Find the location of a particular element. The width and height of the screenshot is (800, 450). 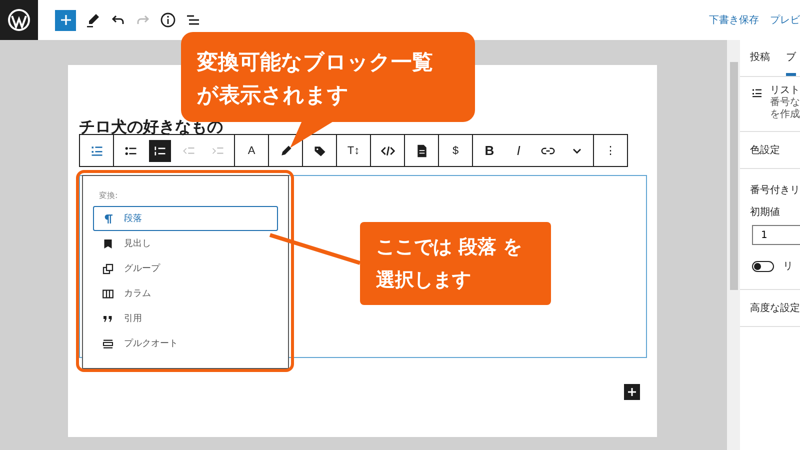

callout-text: が表示されます is located at coordinates (273, 95).